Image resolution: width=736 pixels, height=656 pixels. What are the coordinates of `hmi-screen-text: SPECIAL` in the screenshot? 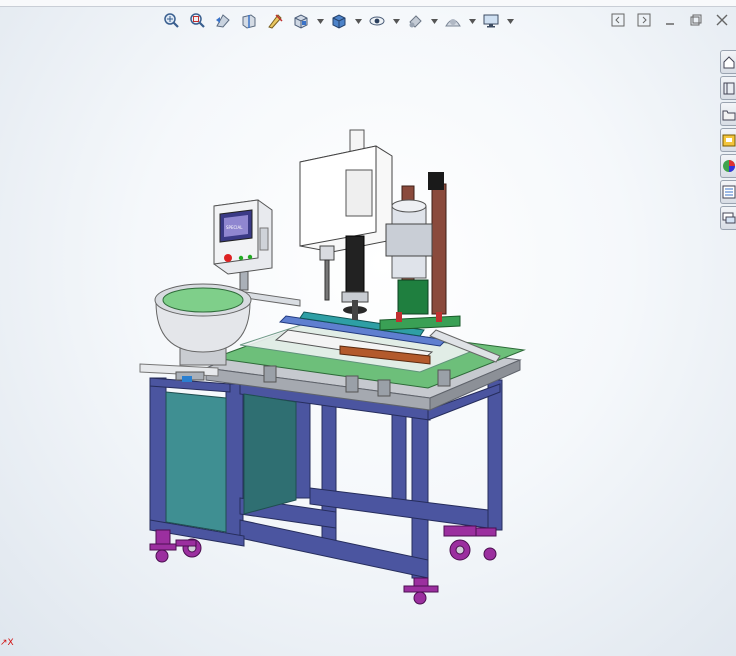 It's located at (234, 227).